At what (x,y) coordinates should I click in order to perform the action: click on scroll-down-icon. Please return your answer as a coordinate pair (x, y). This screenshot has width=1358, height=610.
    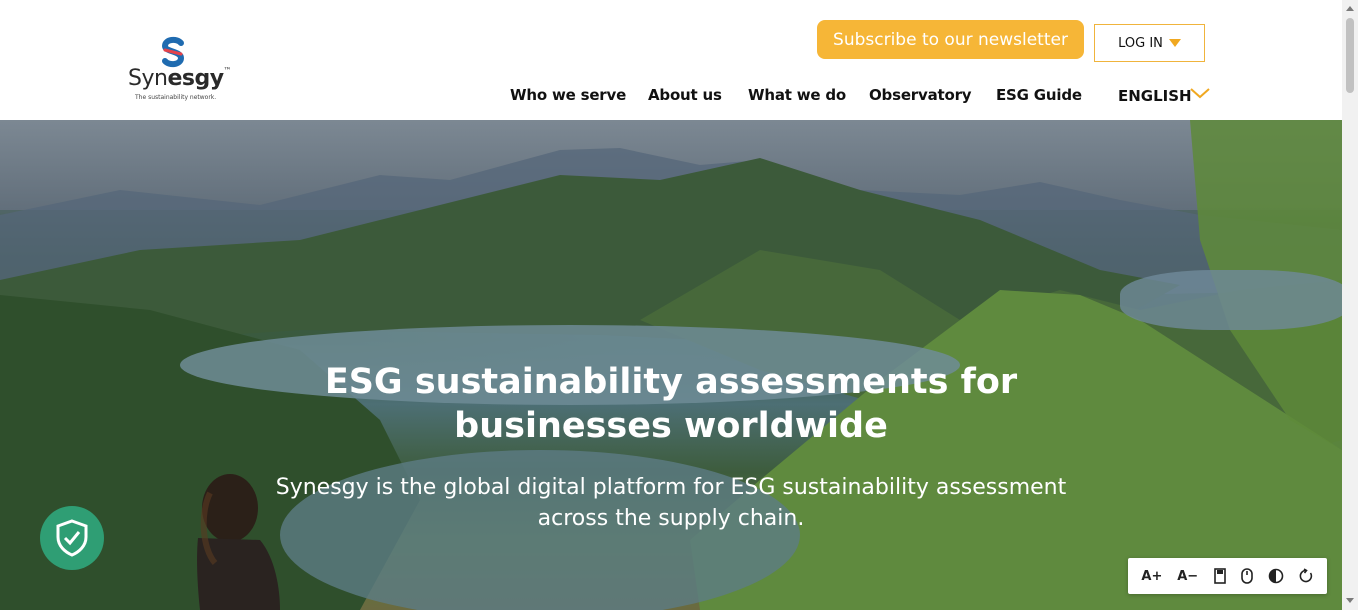
    Looking at the image, I should click on (1350, 600).